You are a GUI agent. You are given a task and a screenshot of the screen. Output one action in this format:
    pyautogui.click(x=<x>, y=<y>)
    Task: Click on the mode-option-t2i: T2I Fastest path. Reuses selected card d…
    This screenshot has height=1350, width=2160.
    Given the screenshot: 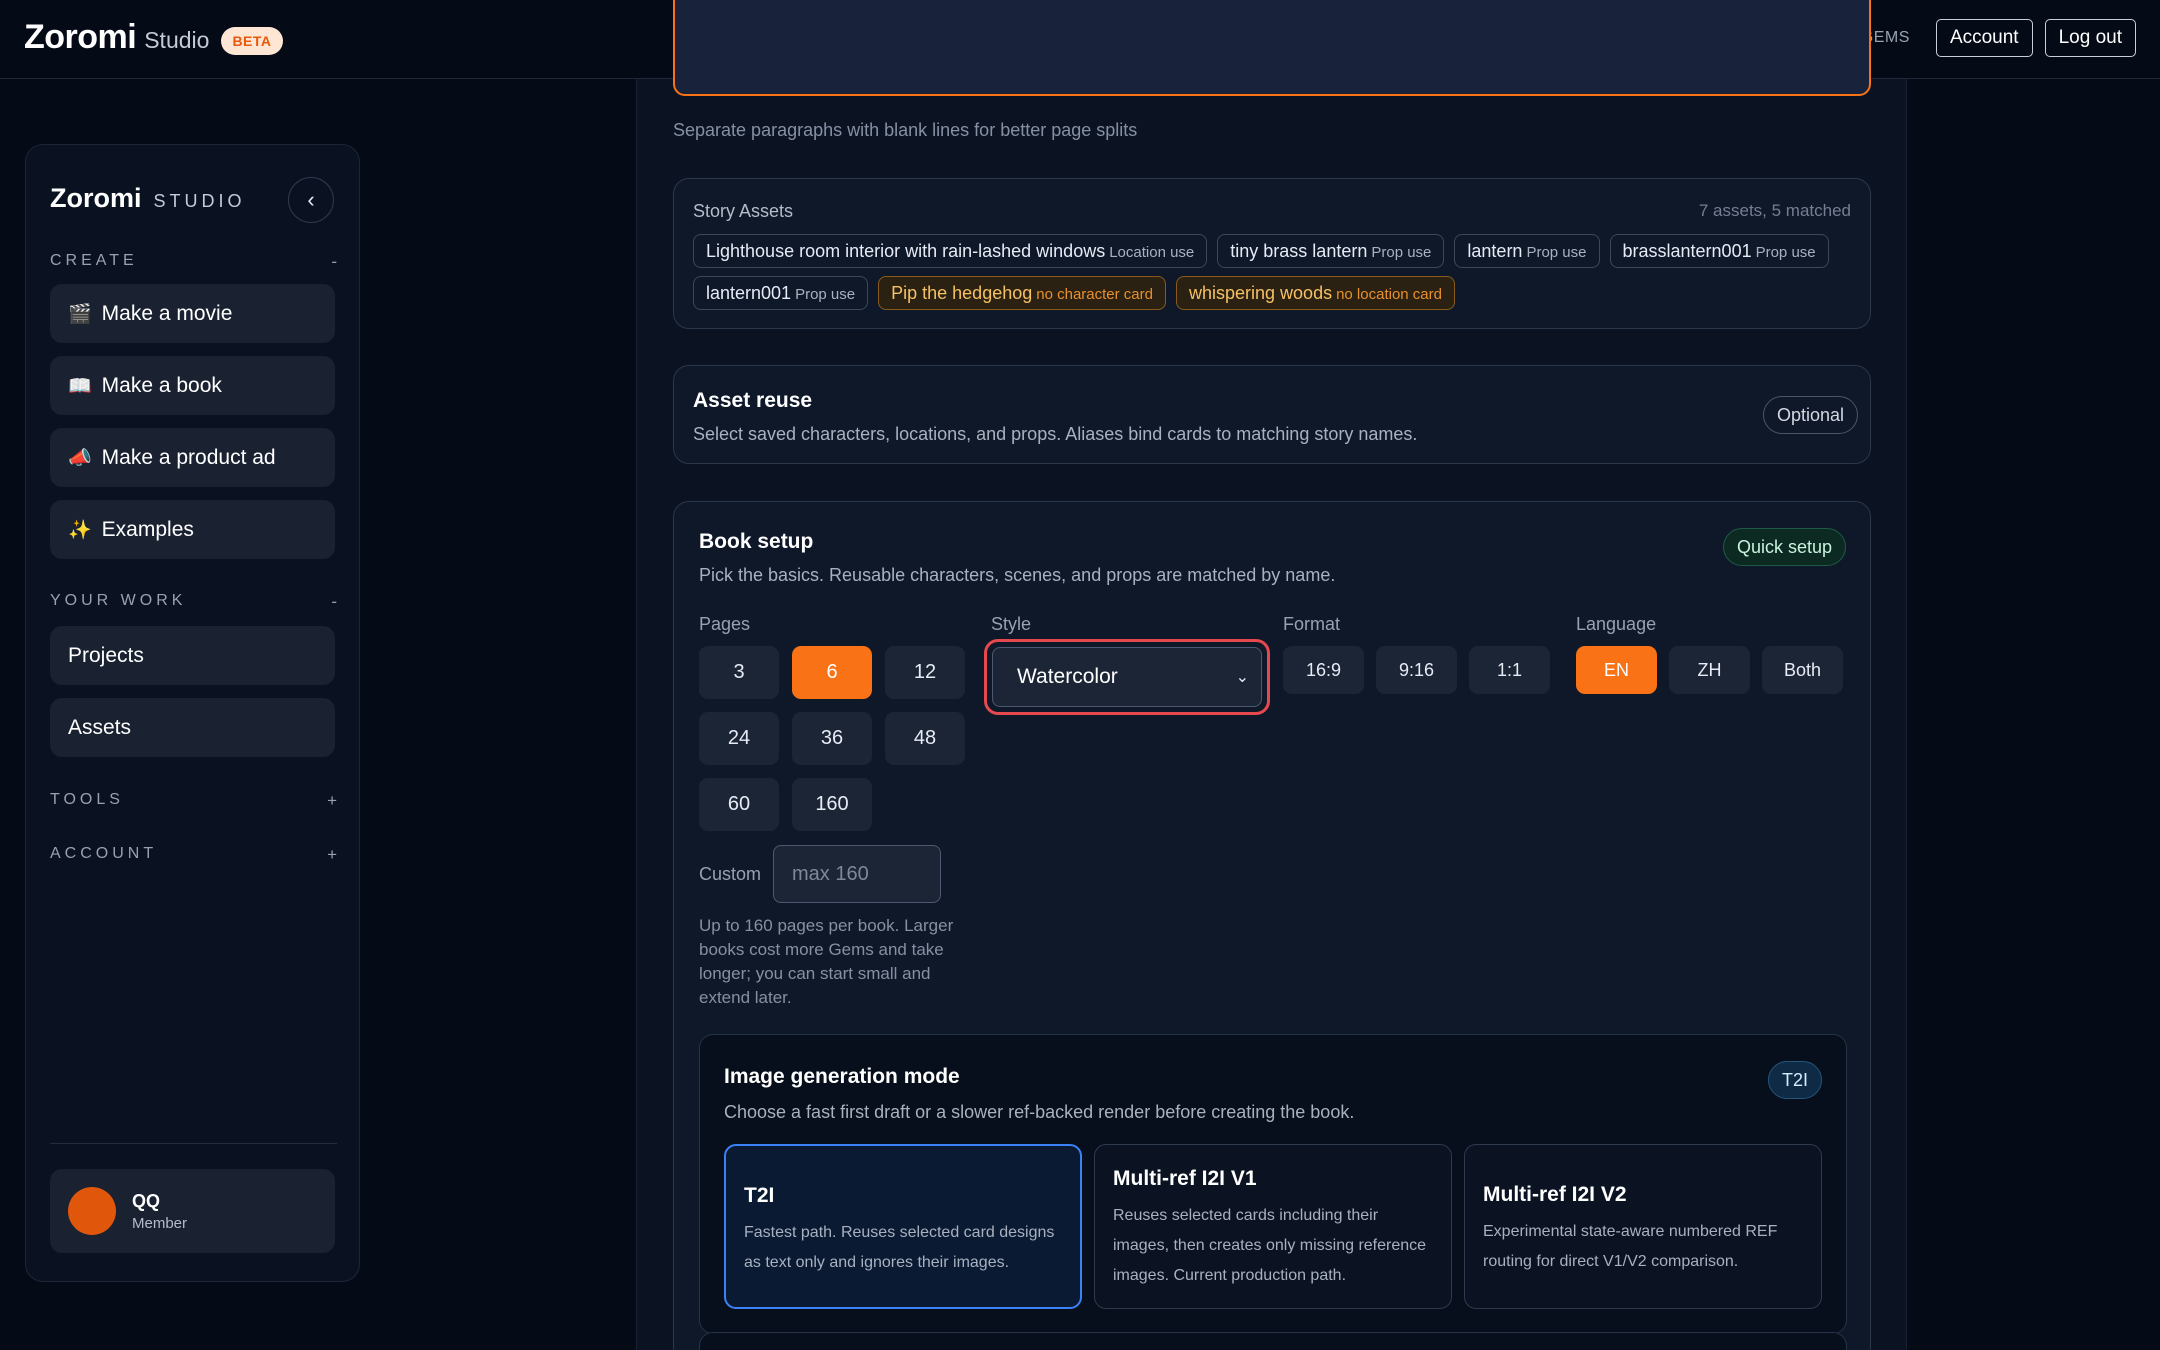 What is the action you would take?
    pyautogui.click(x=903, y=1226)
    